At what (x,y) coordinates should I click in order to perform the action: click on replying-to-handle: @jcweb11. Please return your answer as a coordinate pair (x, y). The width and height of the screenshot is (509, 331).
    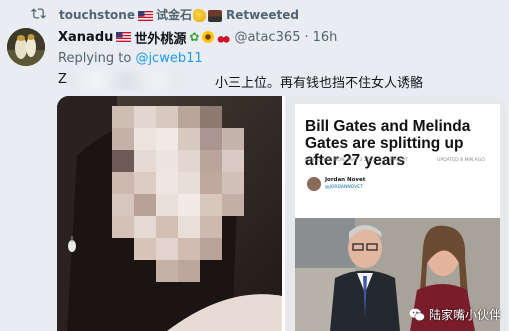
    Looking at the image, I should click on (168, 58).